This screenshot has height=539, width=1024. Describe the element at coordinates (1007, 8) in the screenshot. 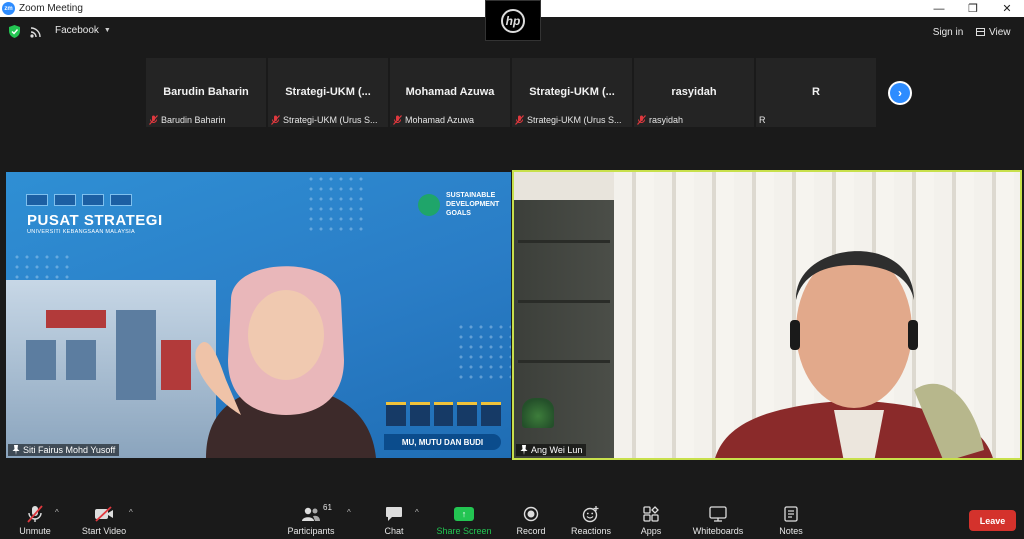

I see `close-button: ✕` at that location.